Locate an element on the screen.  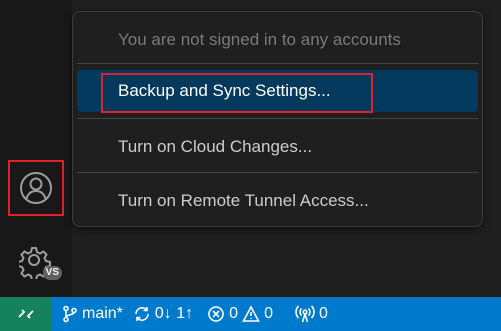
accounts-button is located at coordinates (36, 188).